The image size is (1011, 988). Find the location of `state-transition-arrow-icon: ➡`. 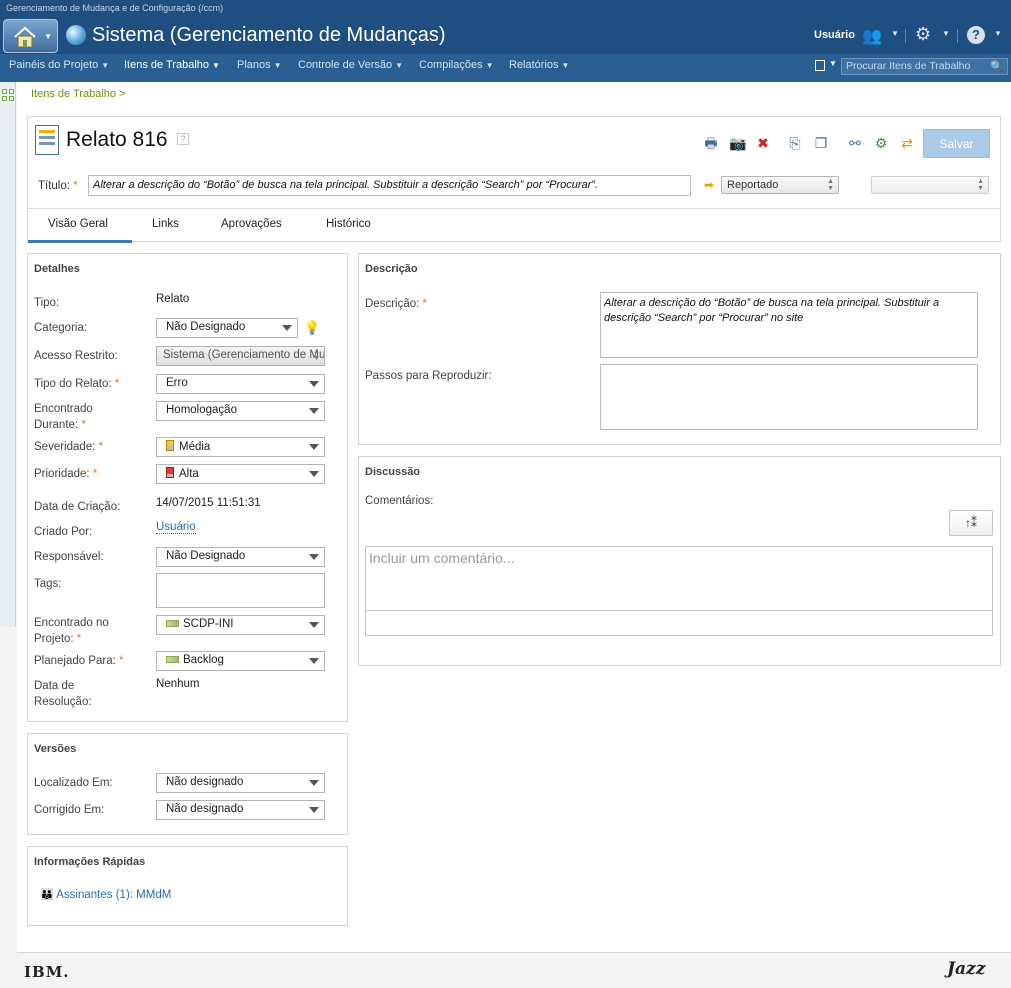

state-transition-arrow-icon: ➡ is located at coordinates (709, 185).